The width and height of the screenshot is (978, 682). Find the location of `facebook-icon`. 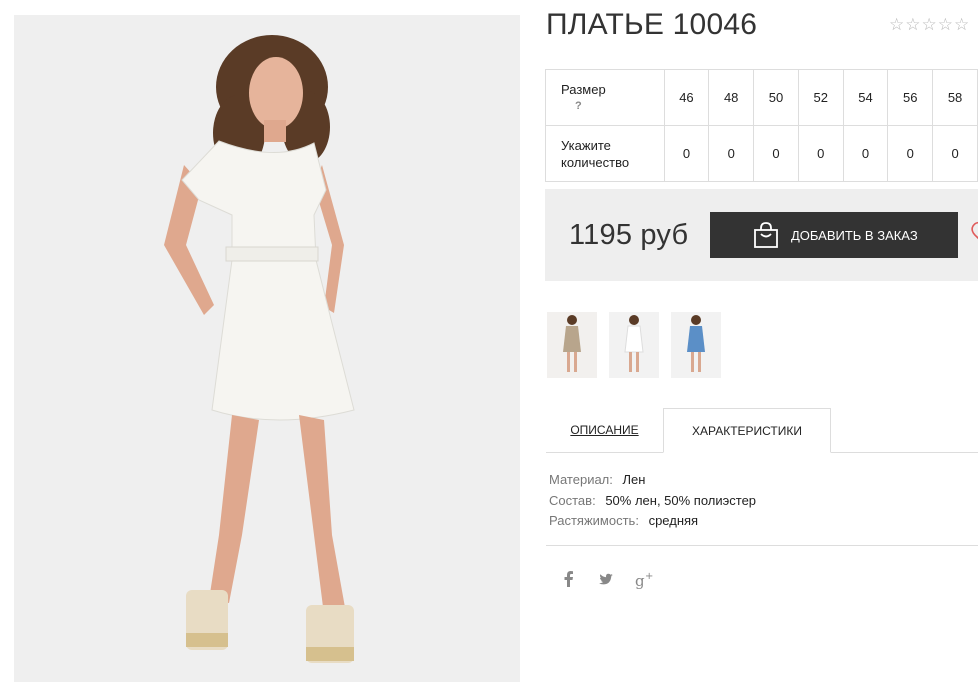

facebook-icon is located at coordinates (569, 579).